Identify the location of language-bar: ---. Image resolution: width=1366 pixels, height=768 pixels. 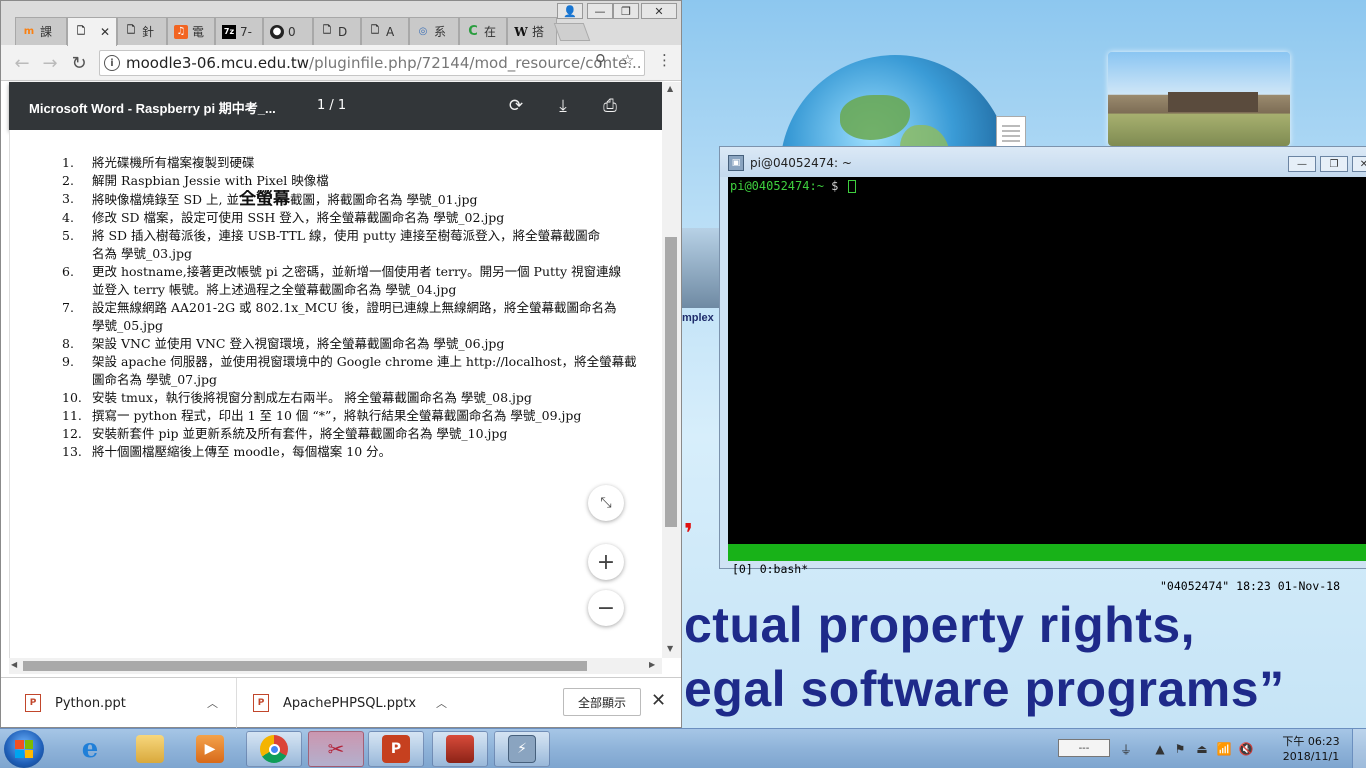
(1084, 748).